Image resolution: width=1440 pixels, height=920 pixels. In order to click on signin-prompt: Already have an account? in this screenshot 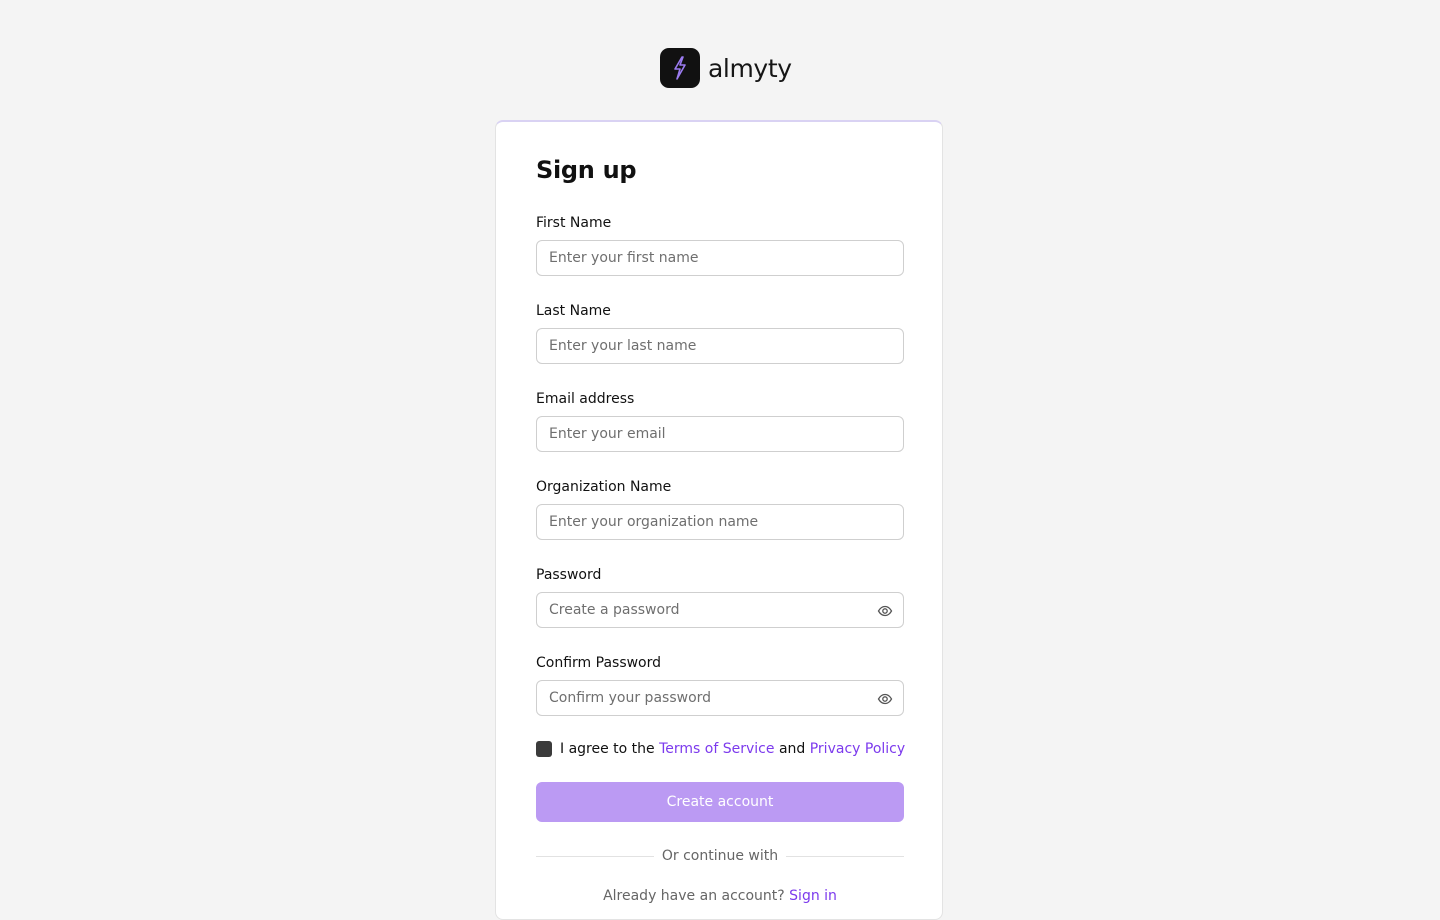, I will do `click(694, 896)`.